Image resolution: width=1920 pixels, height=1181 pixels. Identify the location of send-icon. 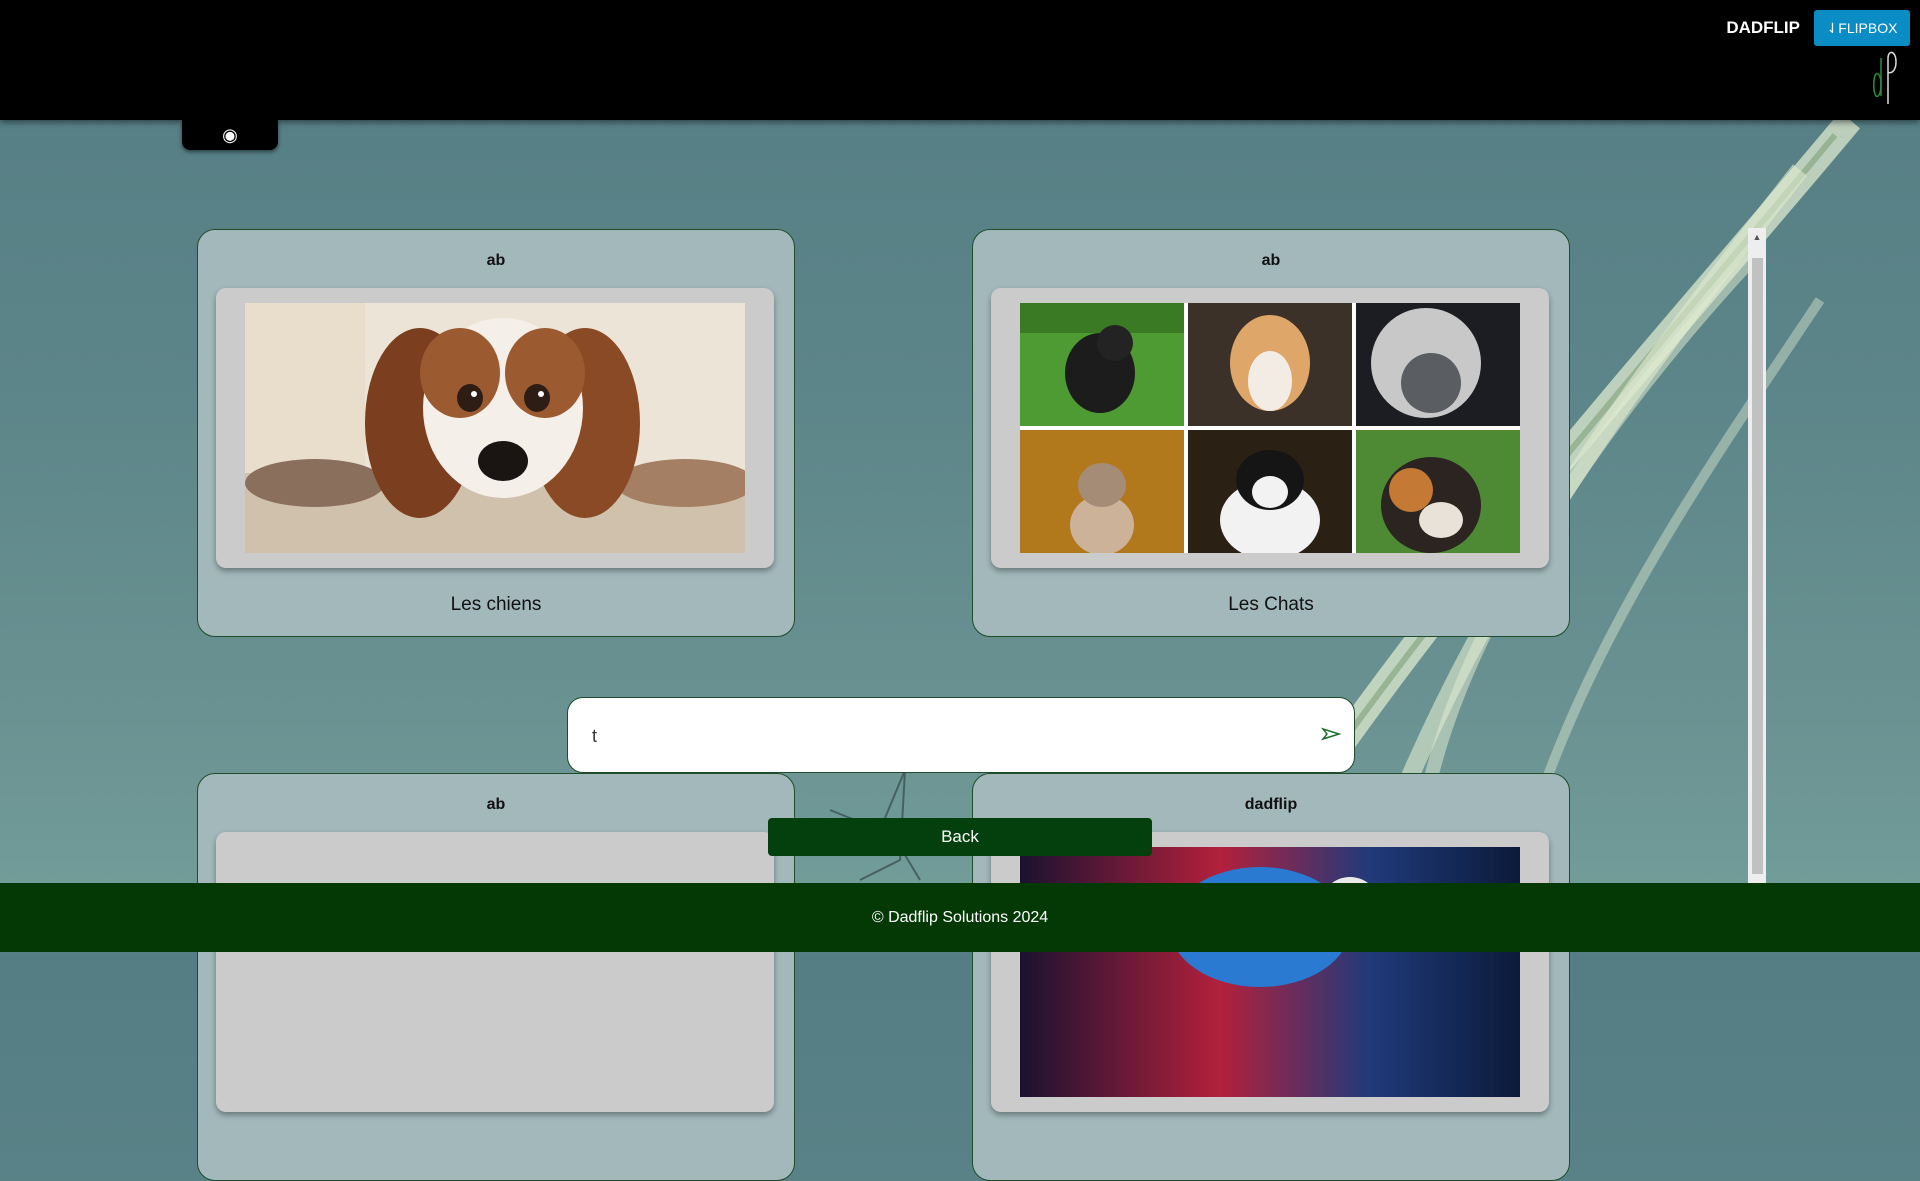
(1331, 734).